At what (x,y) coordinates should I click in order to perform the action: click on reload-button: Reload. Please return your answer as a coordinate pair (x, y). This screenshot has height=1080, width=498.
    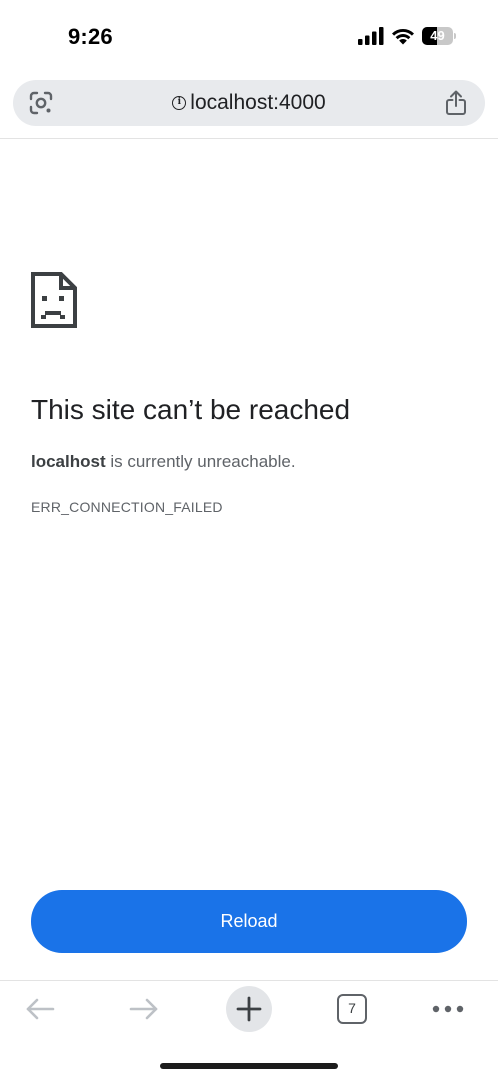
    Looking at the image, I should click on (249, 921).